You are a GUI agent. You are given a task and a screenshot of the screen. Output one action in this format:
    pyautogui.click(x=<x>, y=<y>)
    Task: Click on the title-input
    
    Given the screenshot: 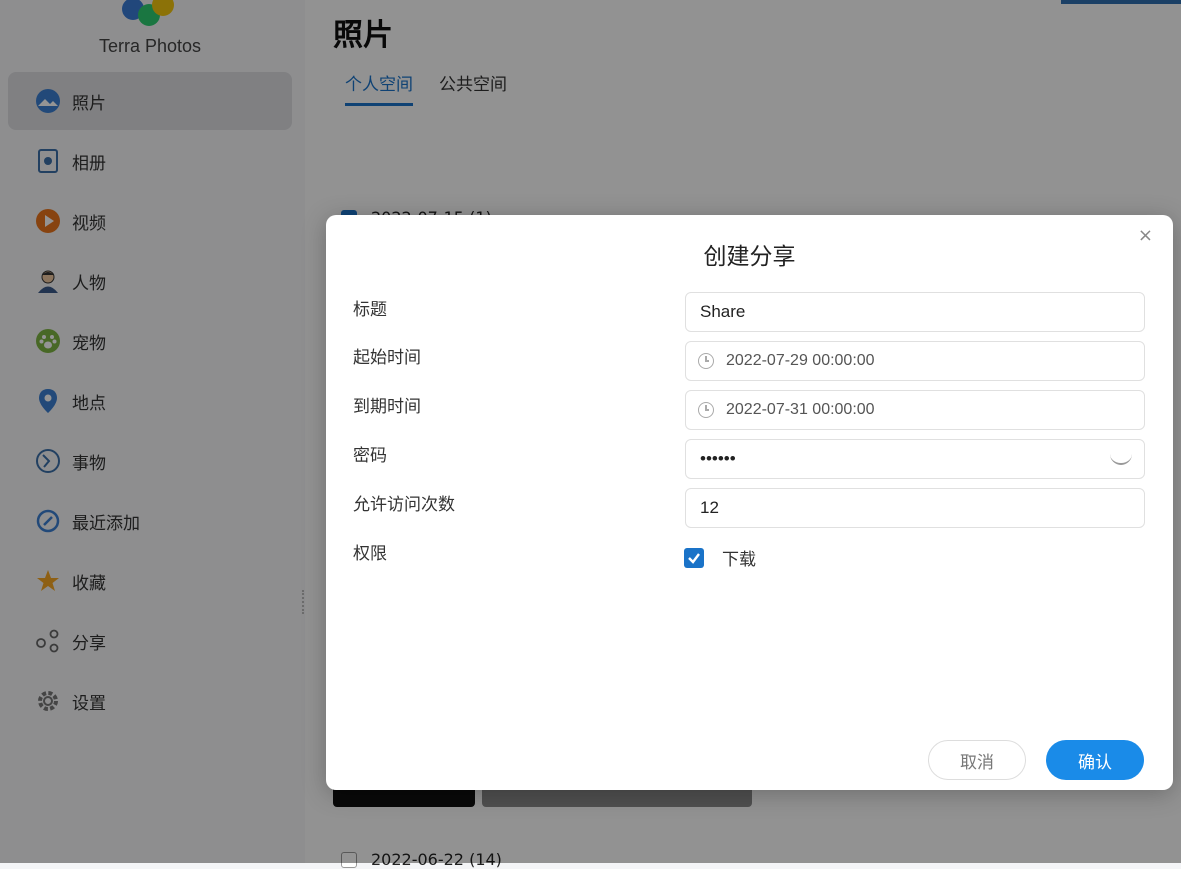 What is the action you would take?
    pyautogui.click(x=915, y=312)
    